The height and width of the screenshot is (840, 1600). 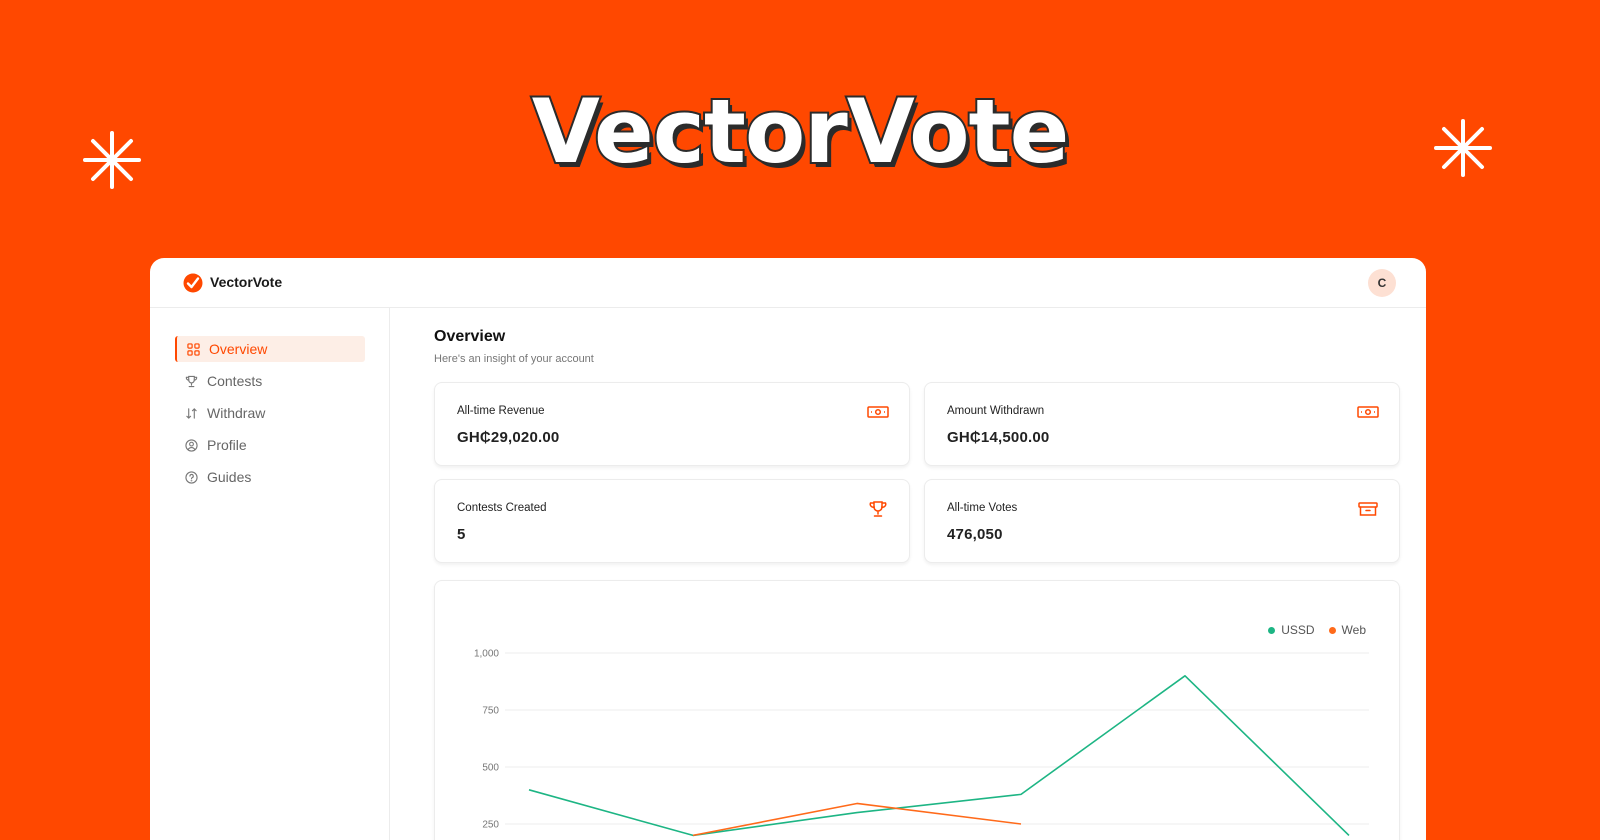 What do you see at coordinates (238, 349) in the screenshot?
I see `sidebar-item-label: Overview` at bounding box center [238, 349].